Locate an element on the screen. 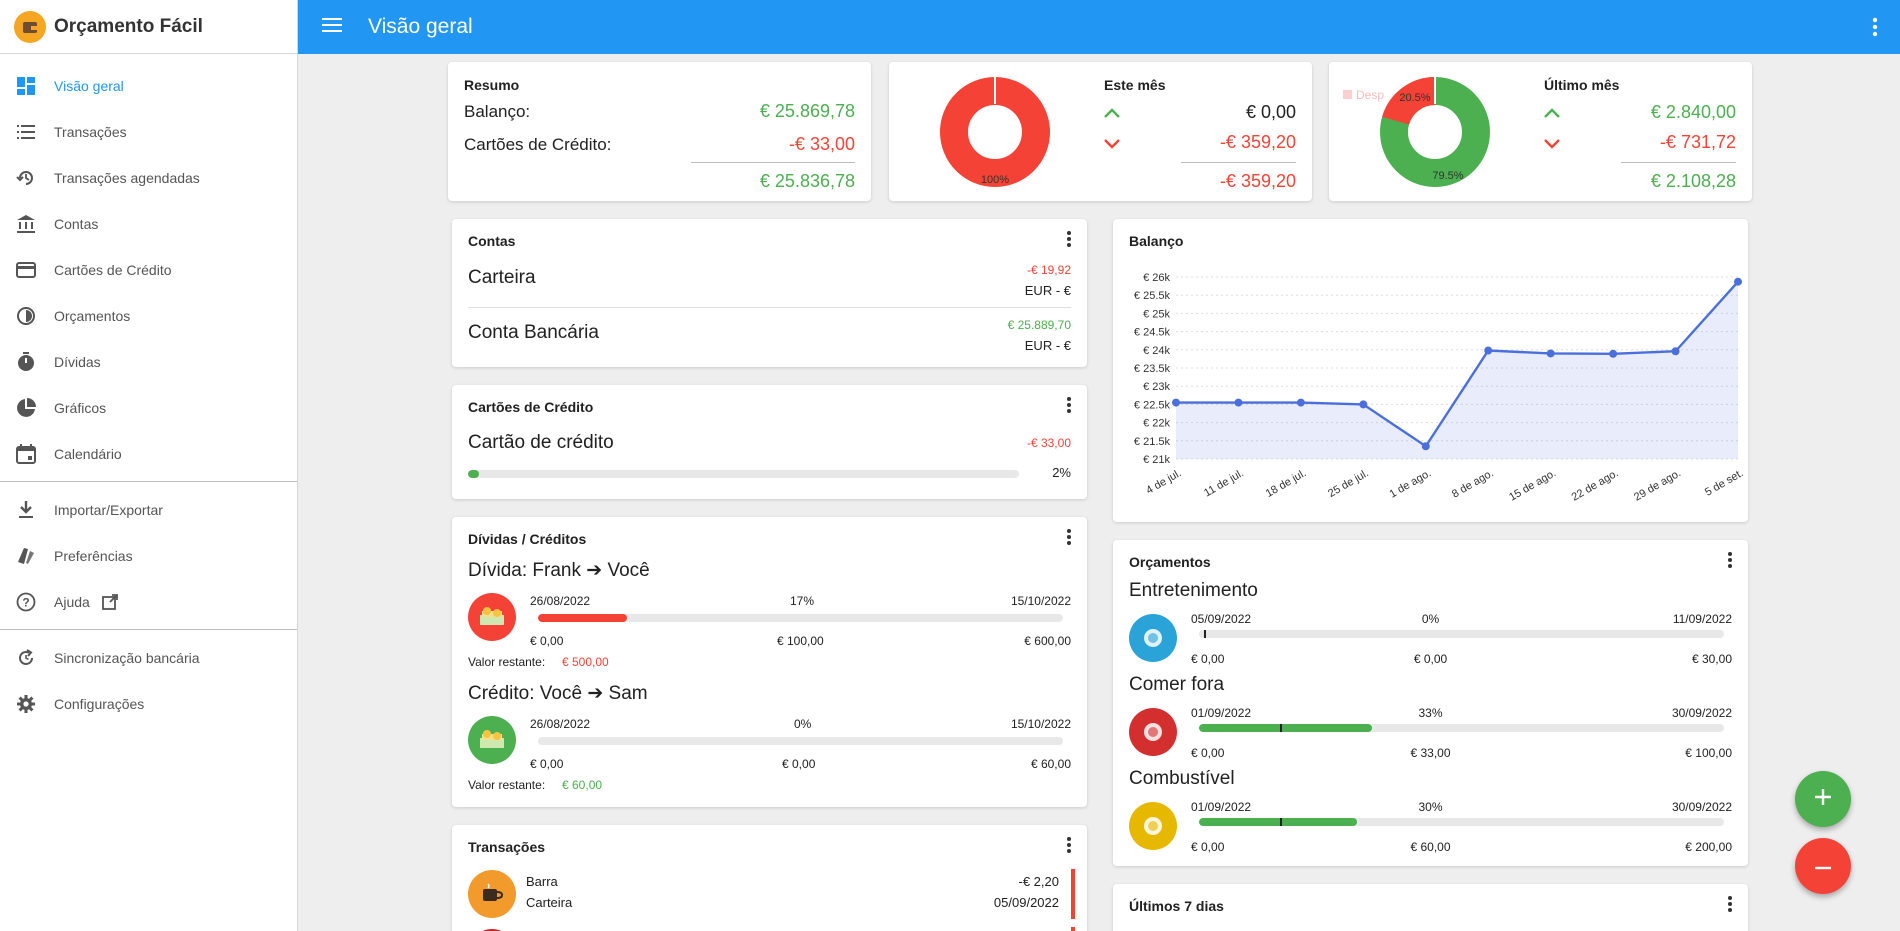 The image size is (1900, 931). arrow-up-icon is located at coordinates (1552, 114).